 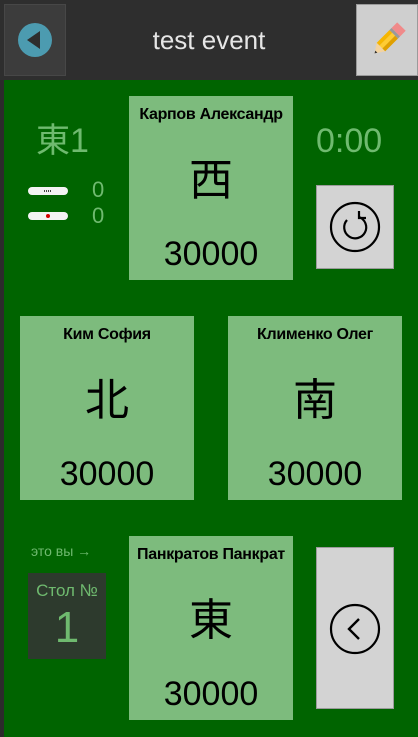 I want to click on player-card-bottom: Панкратов Панкрат 東 30000, so click(x=211, y=628).